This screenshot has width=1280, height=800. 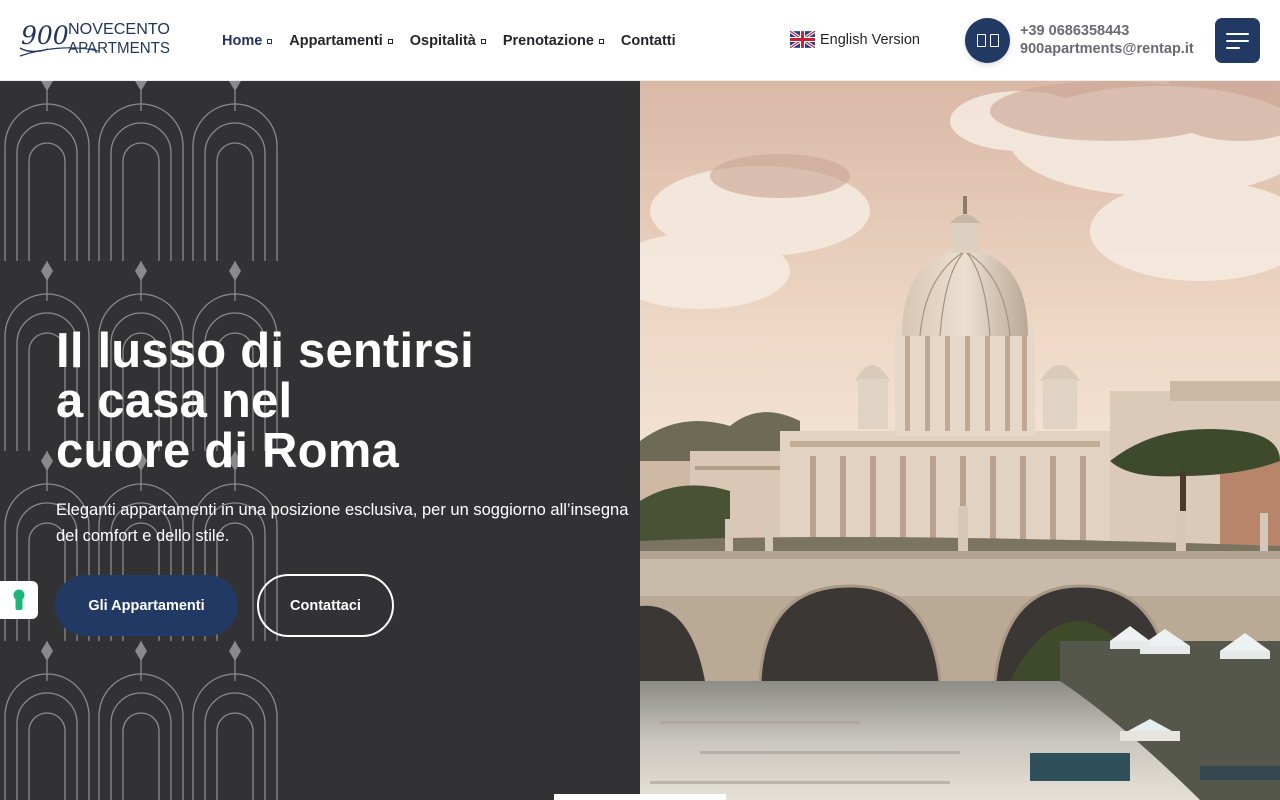 I want to click on logo-number: 900, so click(x=45, y=35).